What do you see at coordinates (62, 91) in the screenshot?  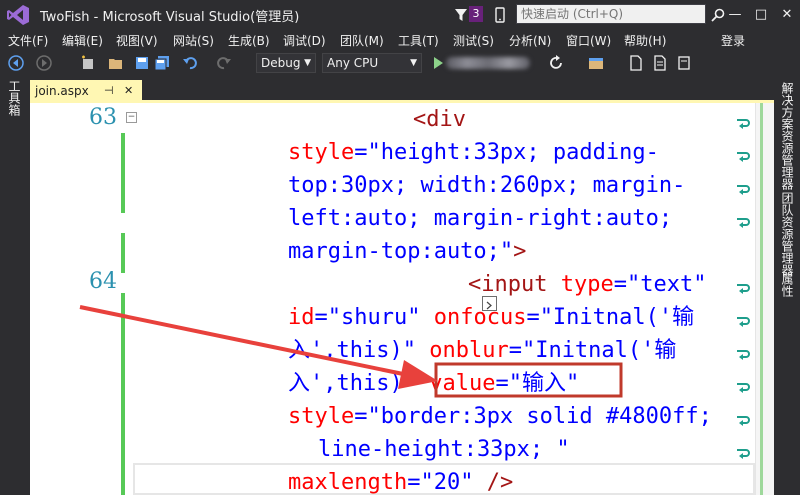 I see `tab-label: join.aspx` at bounding box center [62, 91].